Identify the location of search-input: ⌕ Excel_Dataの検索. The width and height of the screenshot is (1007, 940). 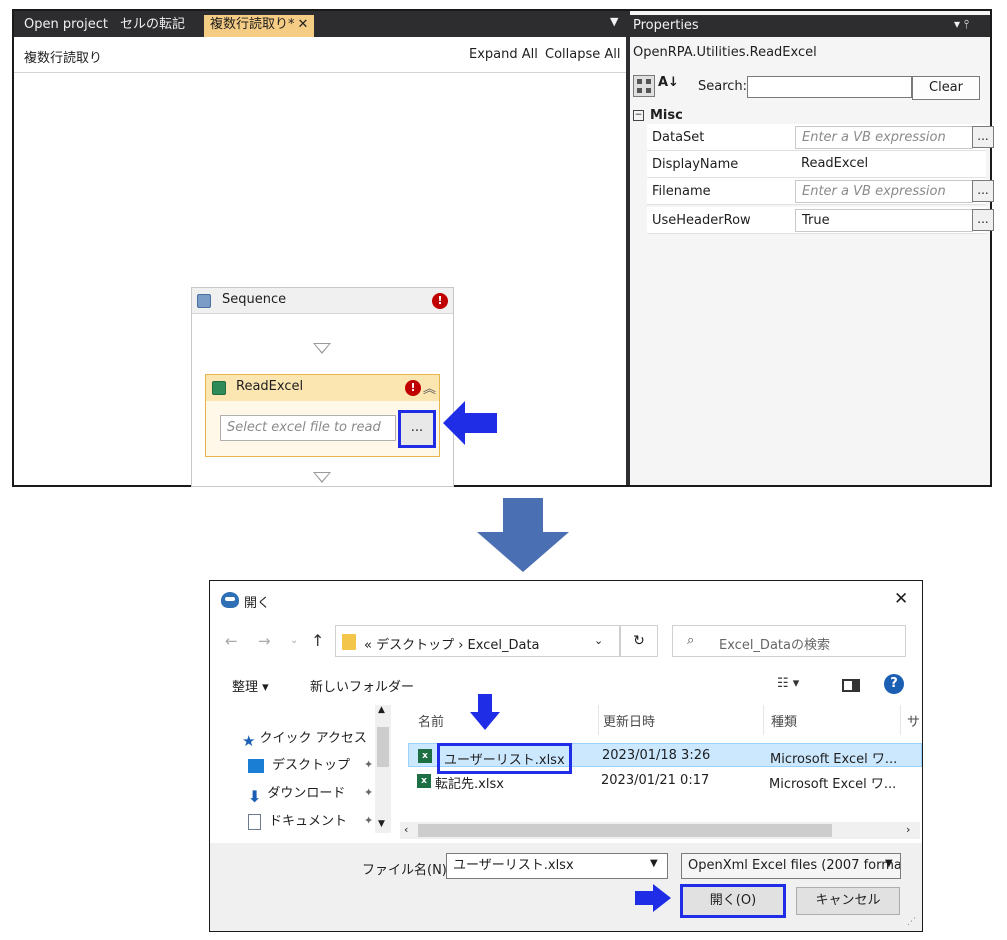
(789, 641).